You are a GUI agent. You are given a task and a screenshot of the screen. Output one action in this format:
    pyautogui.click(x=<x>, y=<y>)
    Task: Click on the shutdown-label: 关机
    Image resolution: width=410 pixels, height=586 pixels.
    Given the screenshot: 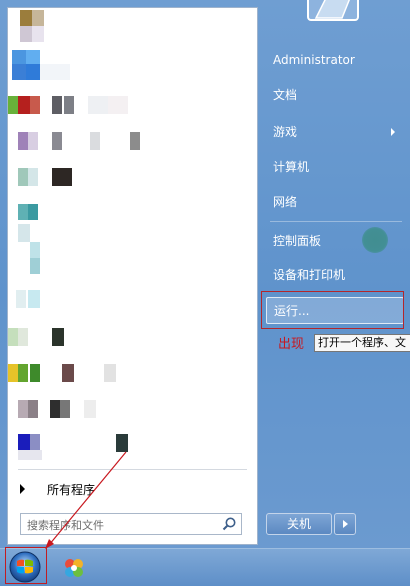 What is the action you would take?
    pyautogui.click(x=298, y=524)
    